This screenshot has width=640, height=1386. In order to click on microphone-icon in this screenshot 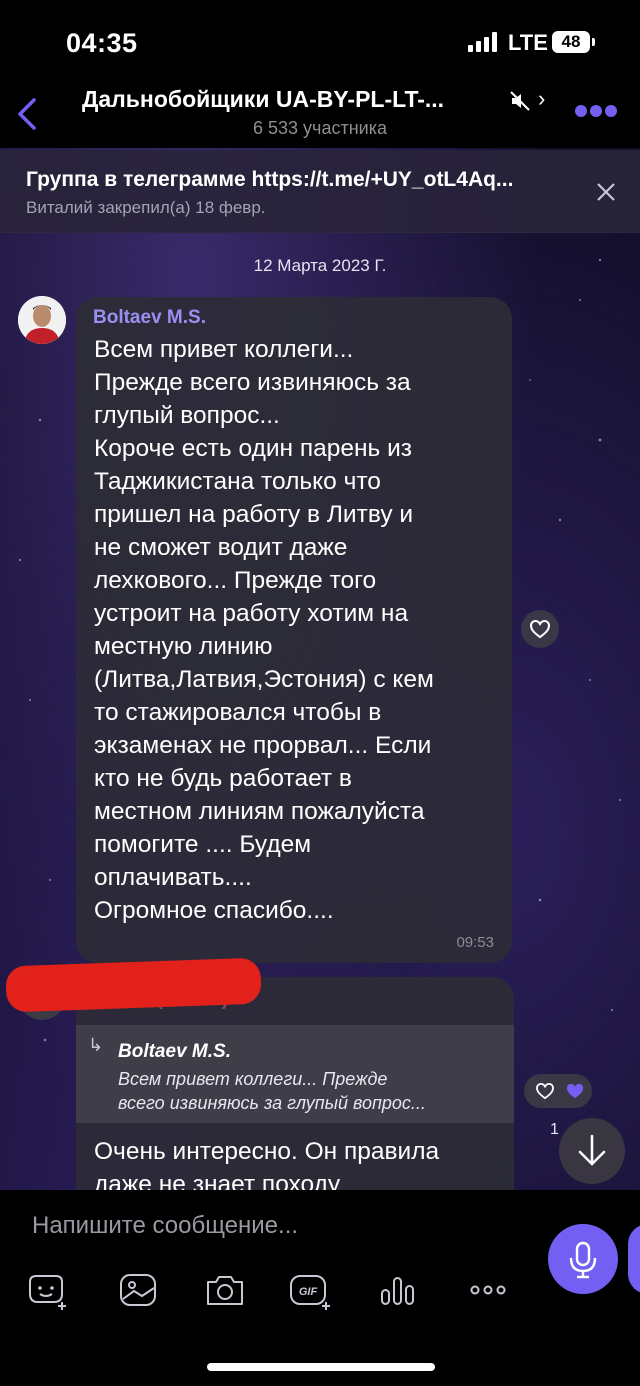, I will do `click(583, 1260)`.